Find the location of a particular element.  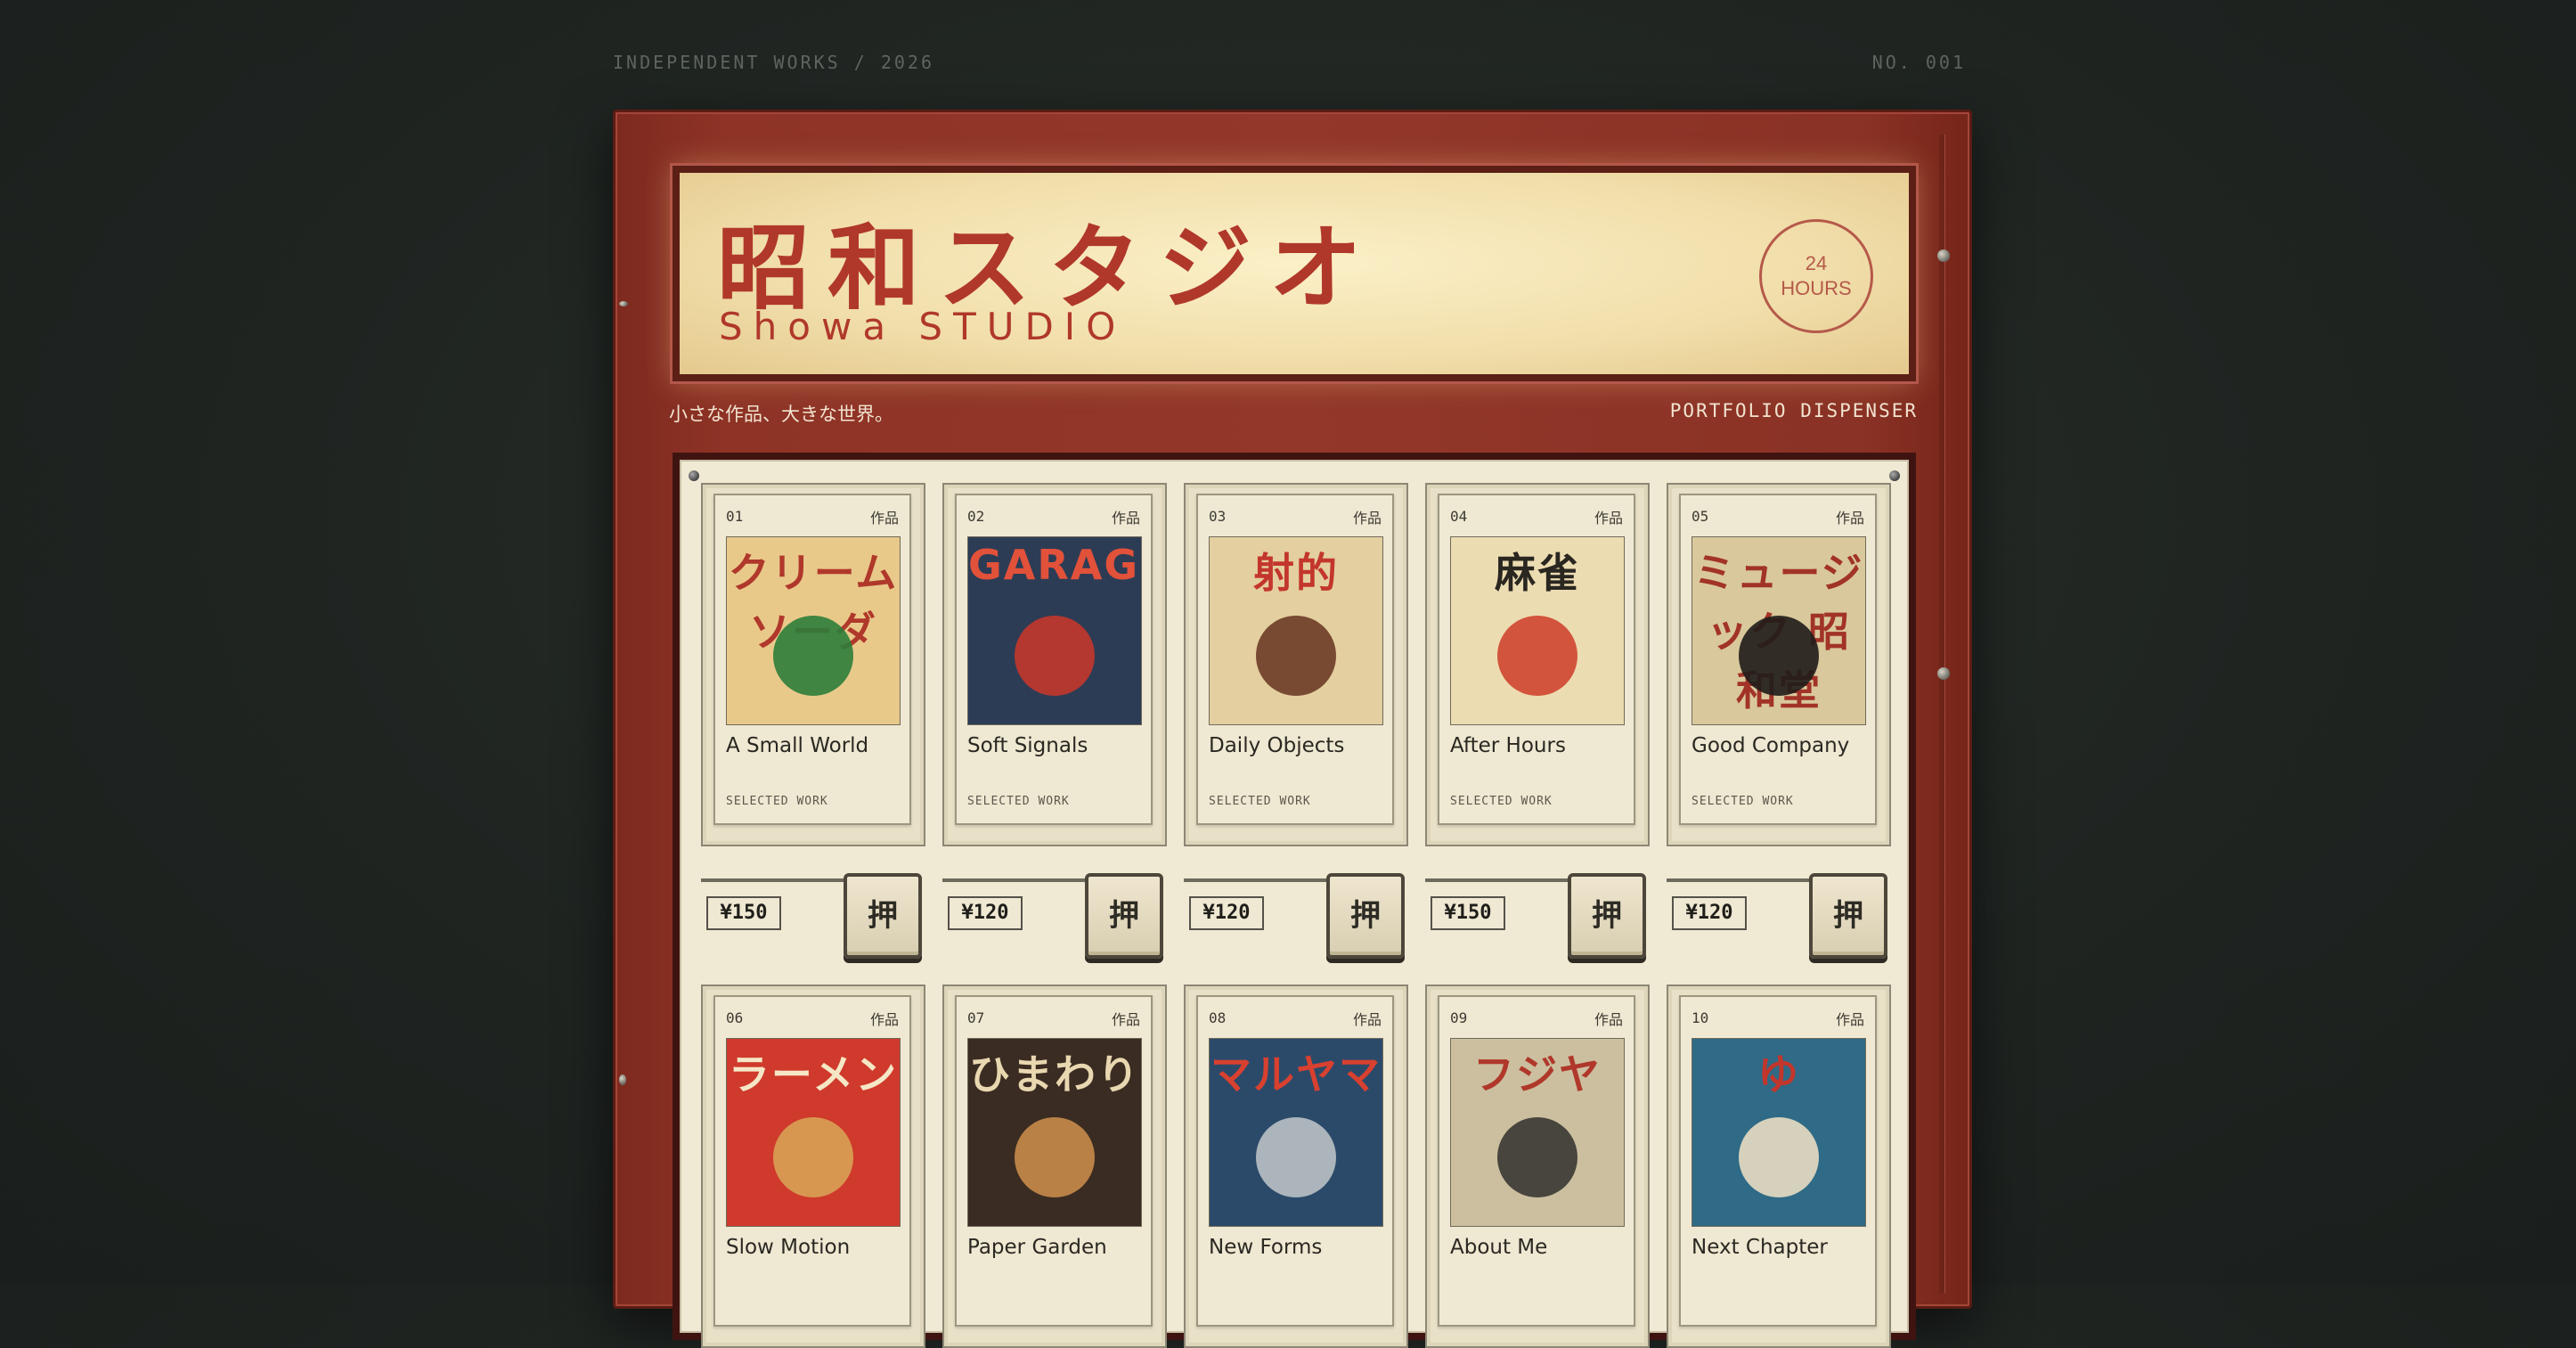

product-card: 08 作品マルヤマ New Forms is located at coordinates (1295, 1161).